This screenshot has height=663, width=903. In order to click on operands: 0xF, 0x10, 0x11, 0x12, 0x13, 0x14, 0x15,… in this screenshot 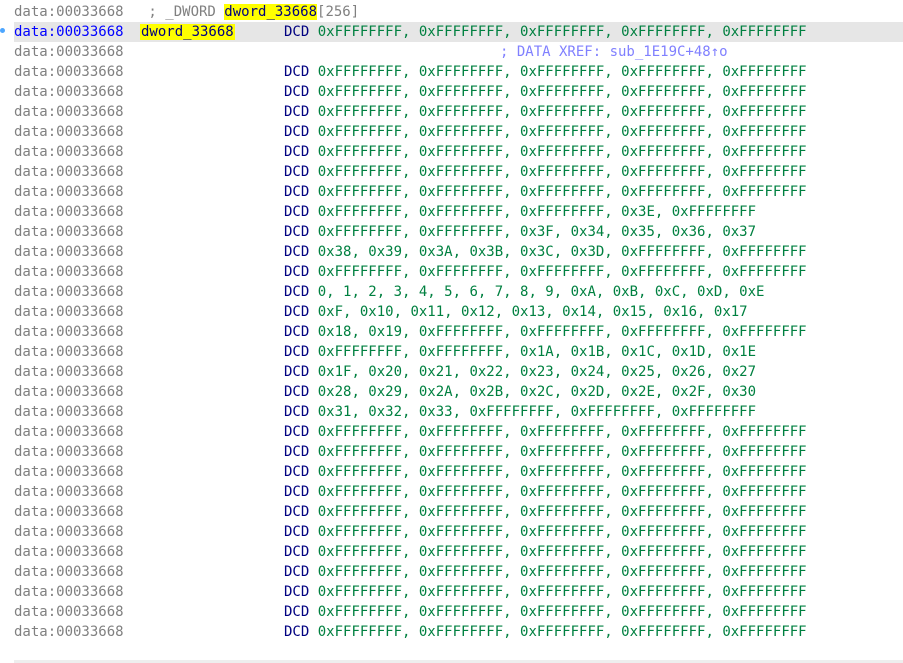, I will do `click(533, 312)`.